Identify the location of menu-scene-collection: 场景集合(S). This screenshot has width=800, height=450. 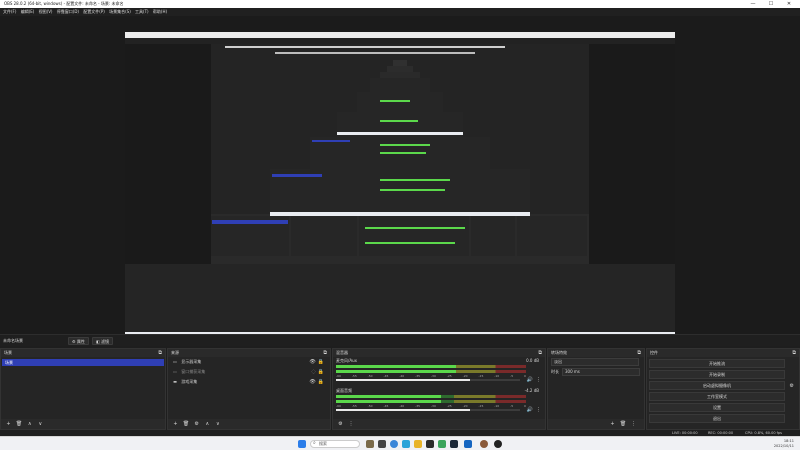
(120, 12).